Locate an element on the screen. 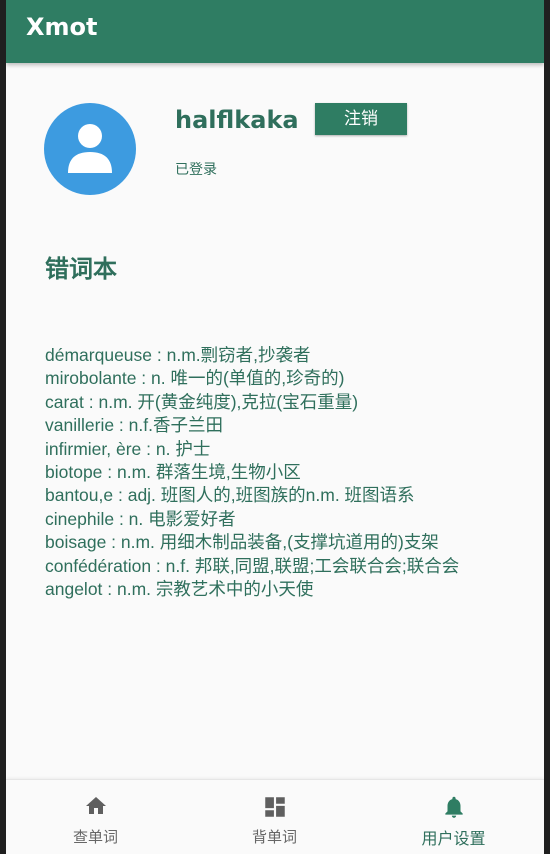 The width and height of the screenshot is (550, 854). logout-button: 注销 is located at coordinates (361, 119).